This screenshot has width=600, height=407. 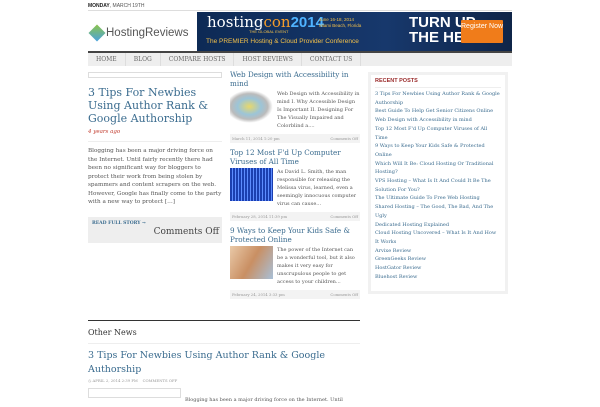 What do you see at coordinates (300, 10) in the screenshot?
I see `divider` at bounding box center [300, 10].